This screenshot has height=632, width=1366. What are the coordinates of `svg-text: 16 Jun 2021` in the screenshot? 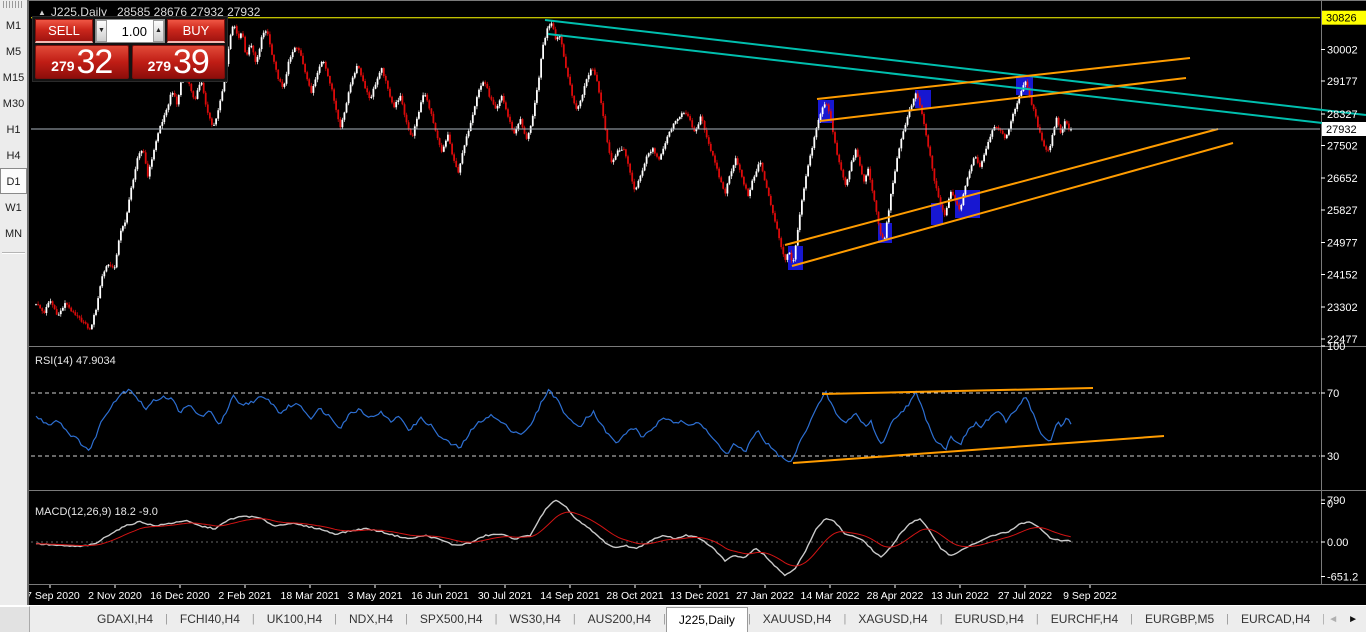 It's located at (440, 596).